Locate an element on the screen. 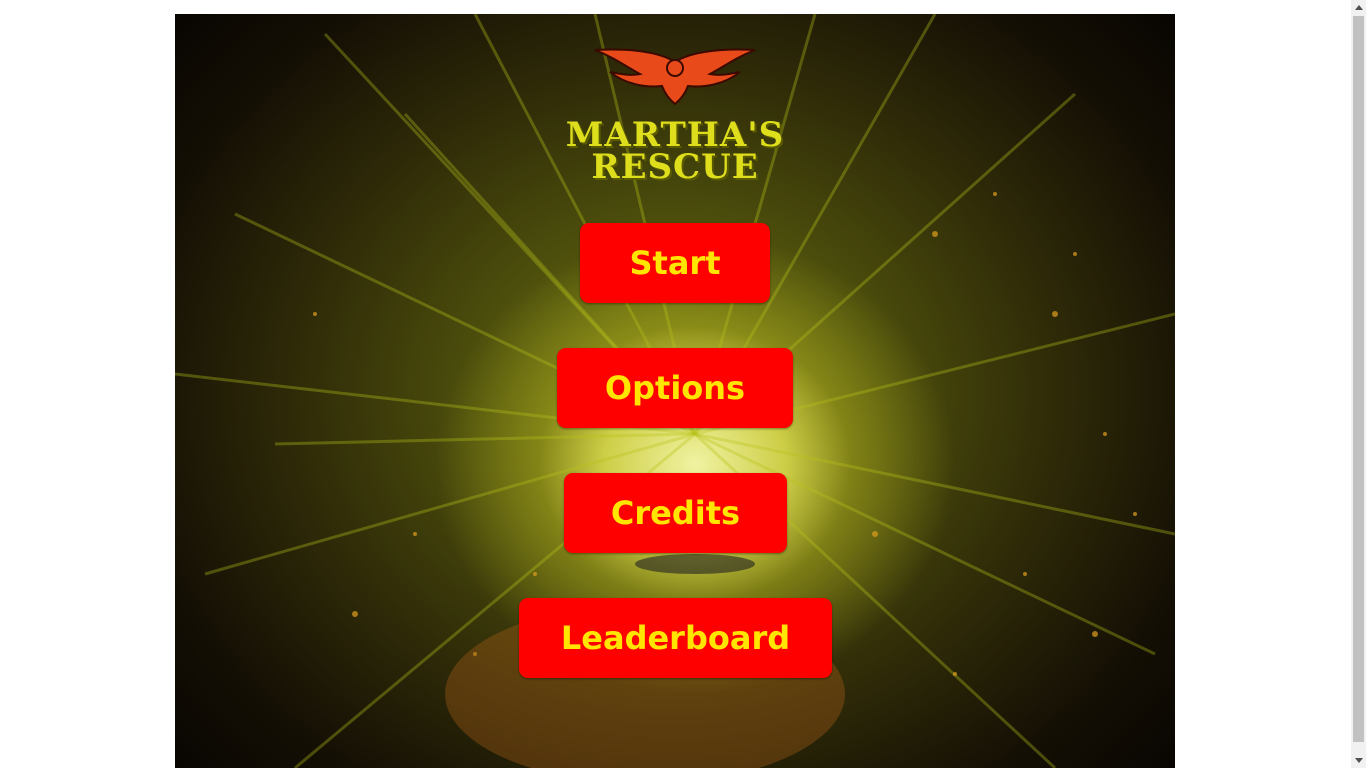 This screenshot has height=768, width=1366. options-button: Options is located at coordinates (675, 388).